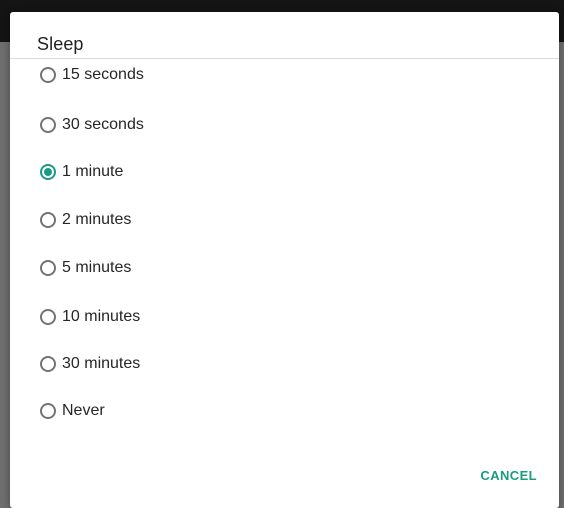 Image resolution: width=564 pixels, height=508 pixels. What do you see at coordinates (97, 219) in the screenshot?
I see `option-label: 2 minutes` at bounding box center [97, 219].